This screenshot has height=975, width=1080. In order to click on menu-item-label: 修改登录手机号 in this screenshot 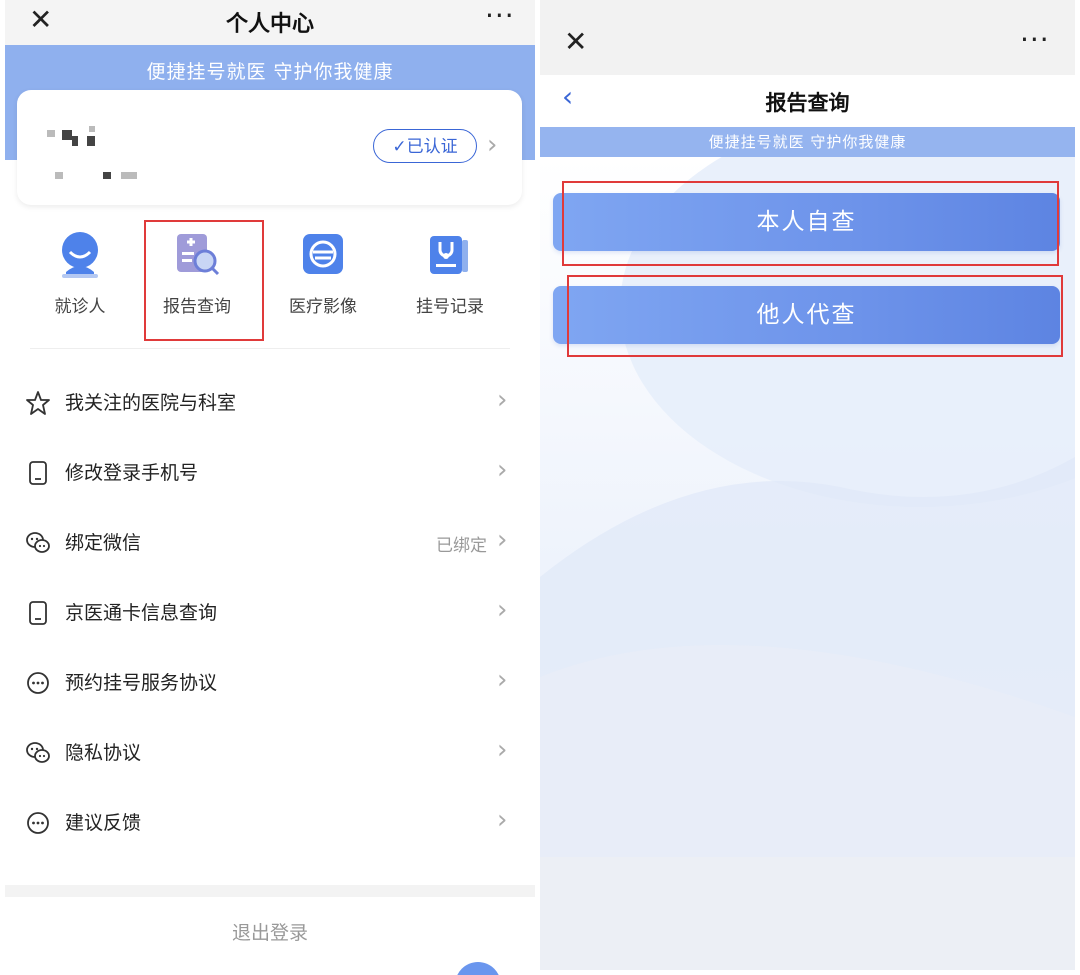, I will do `click(132, 473)`.